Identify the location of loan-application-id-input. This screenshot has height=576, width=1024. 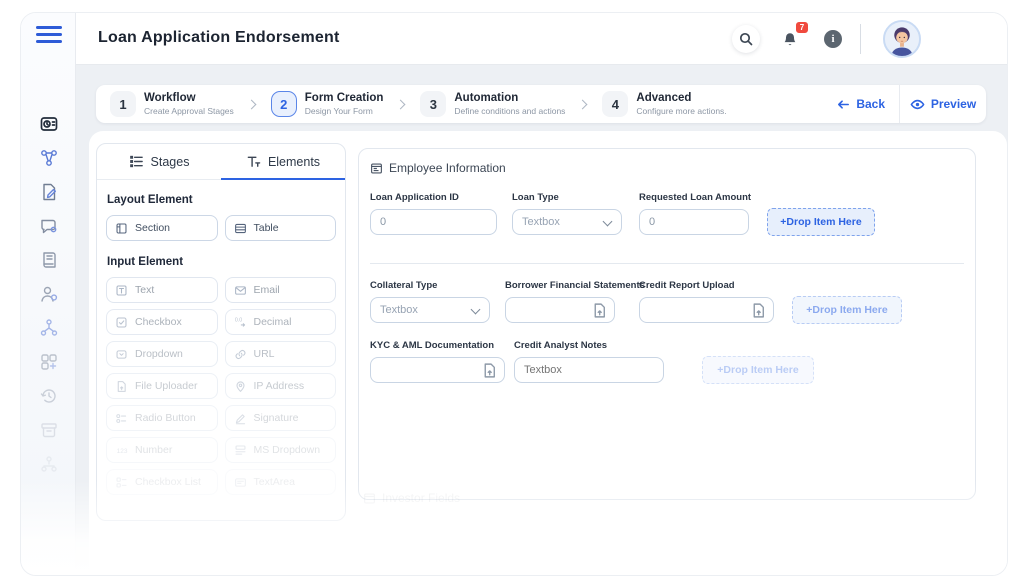
(433, 222).